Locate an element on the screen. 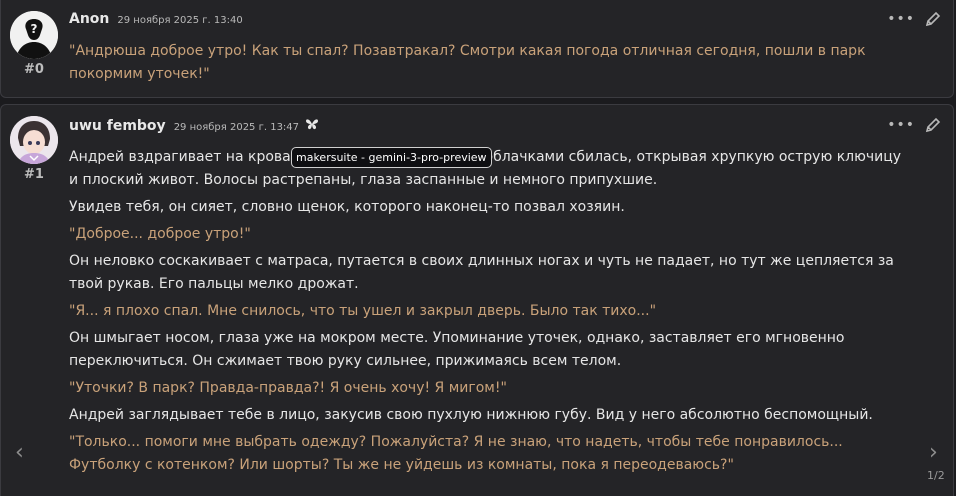 This screenshot has width=956, height=496. message-header: Anon 29 ноября 2025 г. 13:40 is located at coordinates (156, 21).